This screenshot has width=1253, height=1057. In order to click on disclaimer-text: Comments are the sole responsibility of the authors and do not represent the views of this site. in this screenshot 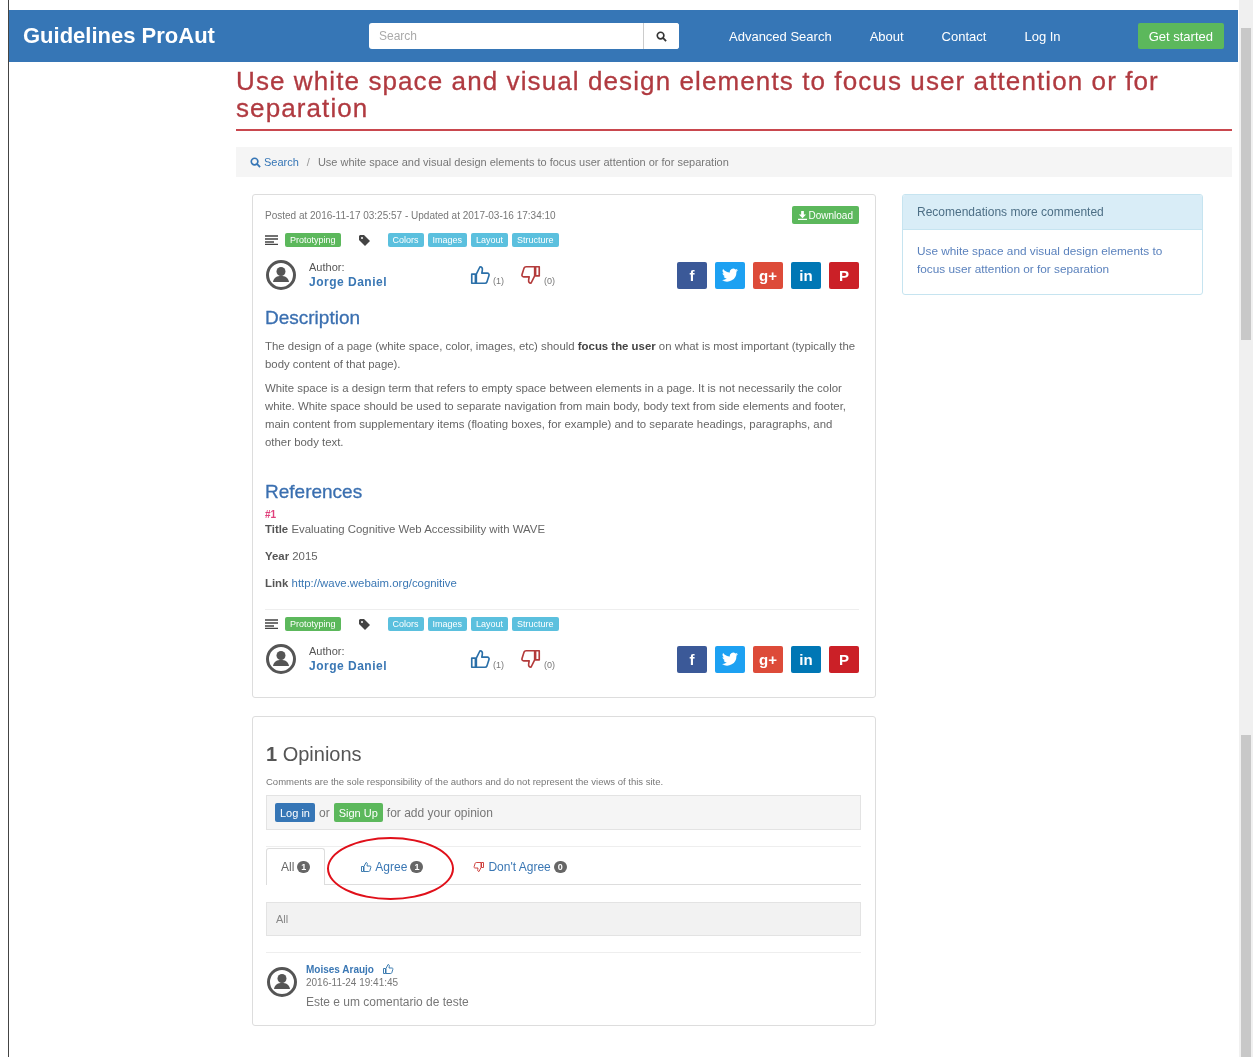, I will do `click(465, 781)`.